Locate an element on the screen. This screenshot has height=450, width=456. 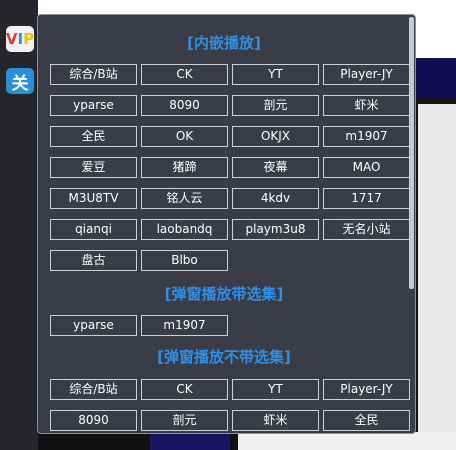
panel-scrollbar is located at coordinates (411, 153).